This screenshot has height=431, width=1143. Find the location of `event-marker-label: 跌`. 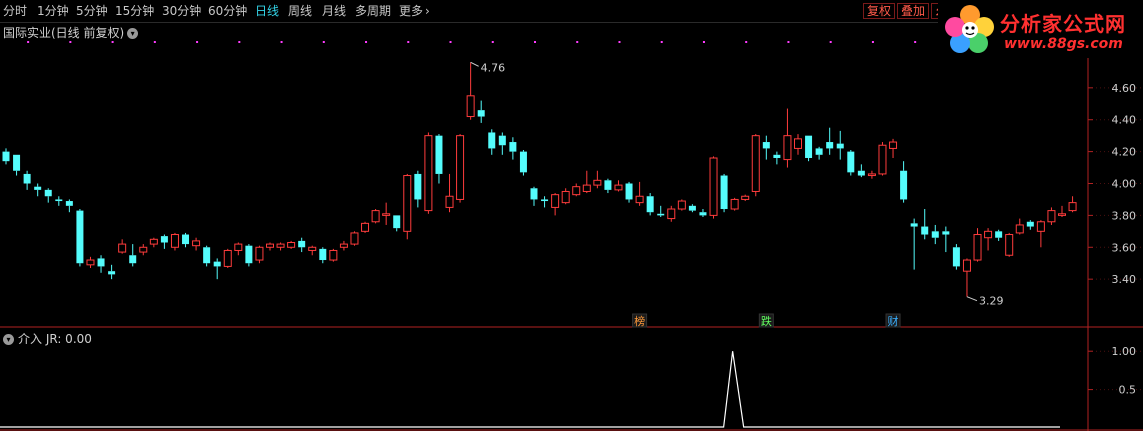

event-marker-label: 跌 is located at coordinates (766, 321).